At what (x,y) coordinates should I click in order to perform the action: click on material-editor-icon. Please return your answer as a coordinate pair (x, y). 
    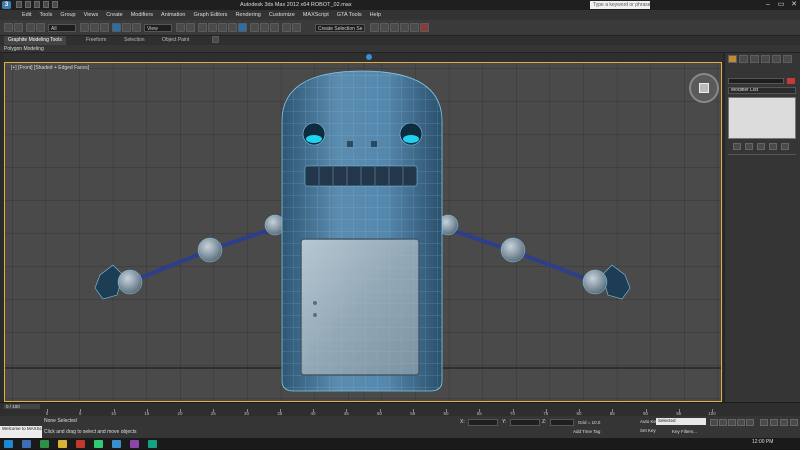
    Looking at the image, I should click on (394, 27).